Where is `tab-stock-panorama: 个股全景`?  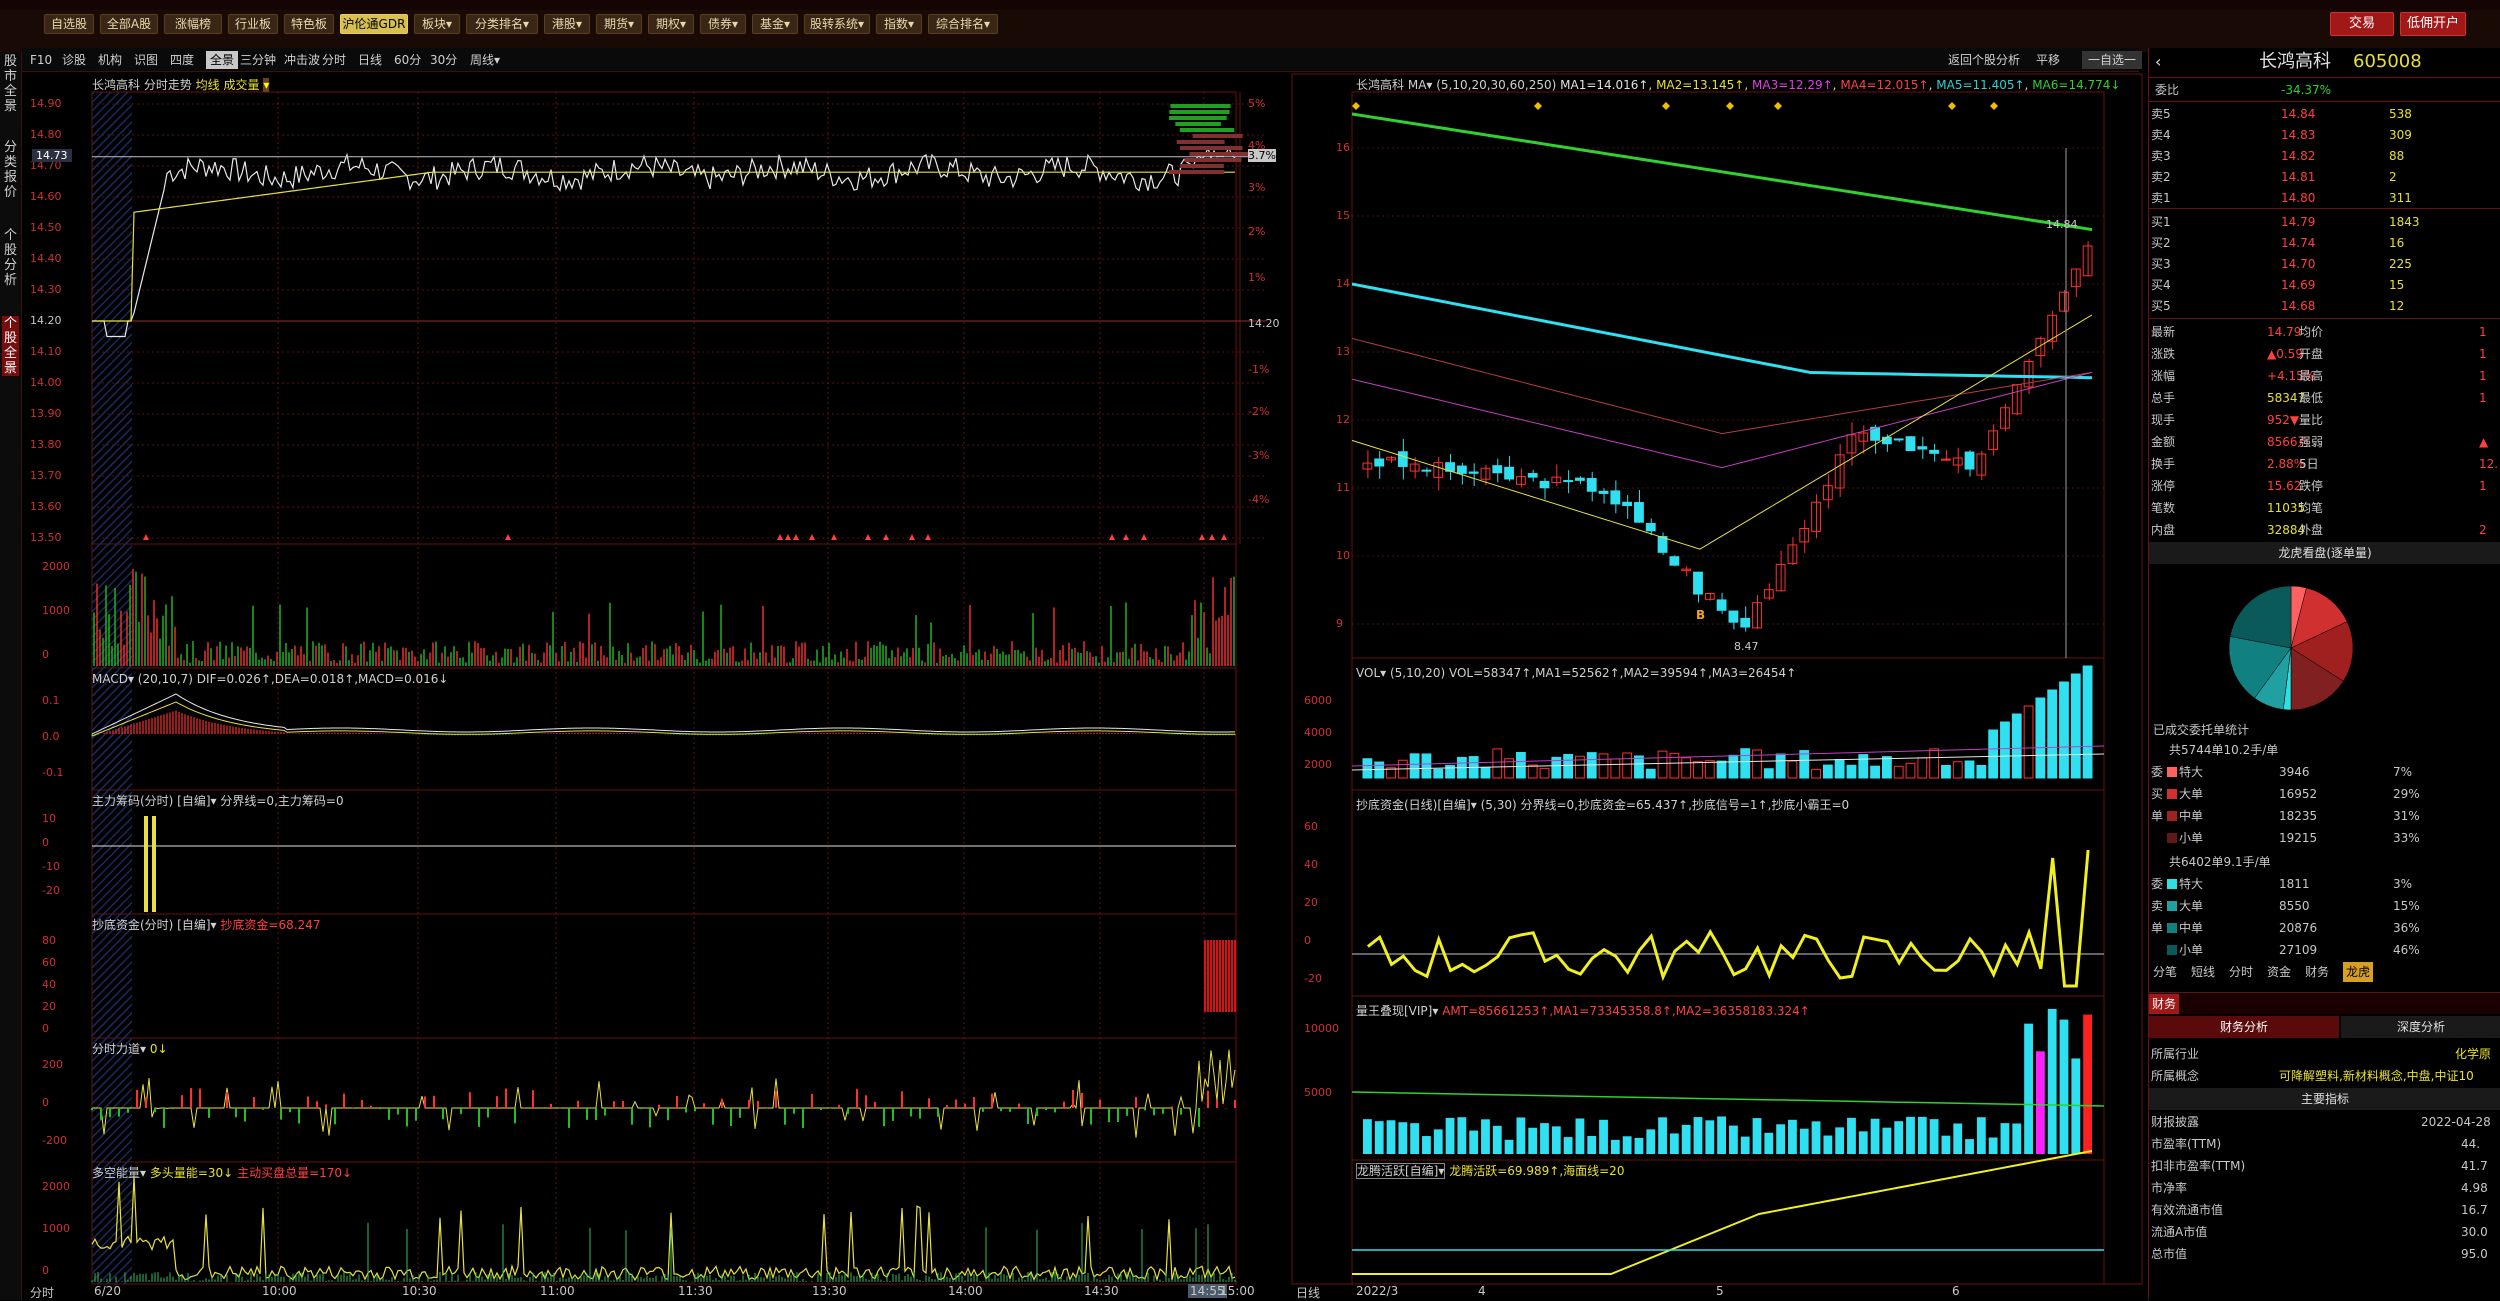 tab-stock-panorama: 个股全景 is located at coordinates (10, 346).